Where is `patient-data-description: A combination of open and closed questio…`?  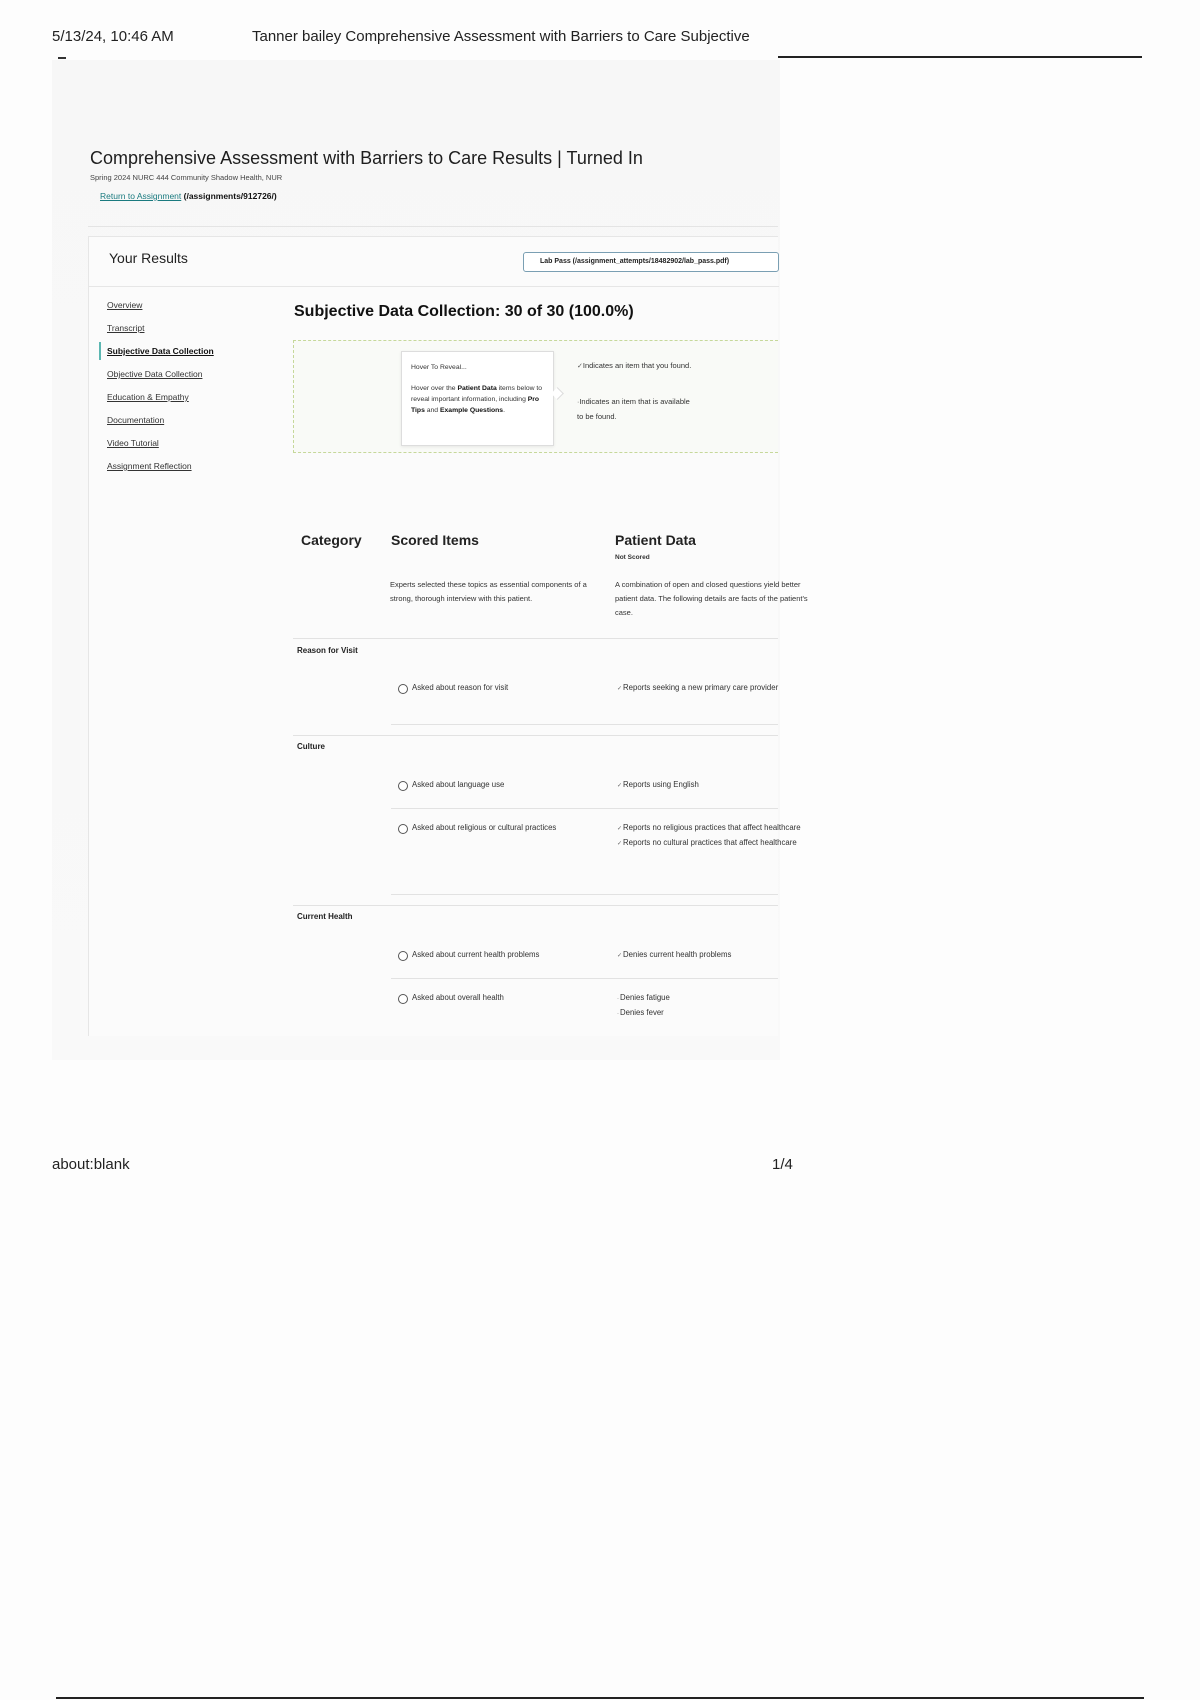 patient-data-description: A combination of open and closed questio… is located at coordinates (711, 598).